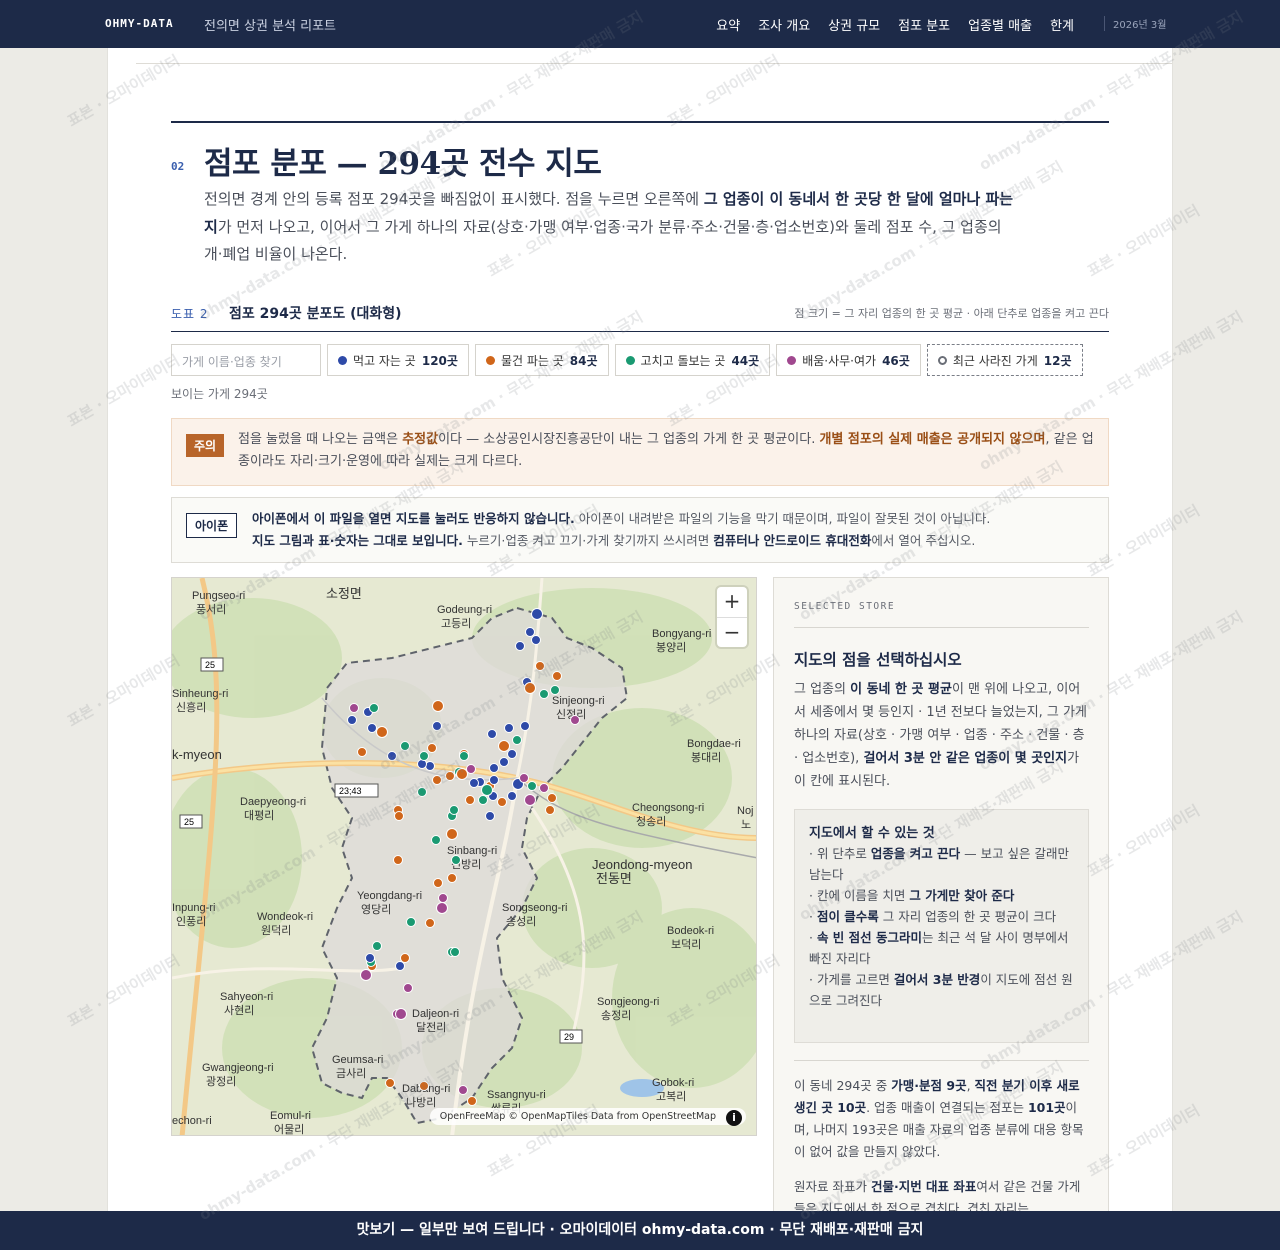  I want to click on place-label-en: Gwangjeong-ri, so click(238, 1068).